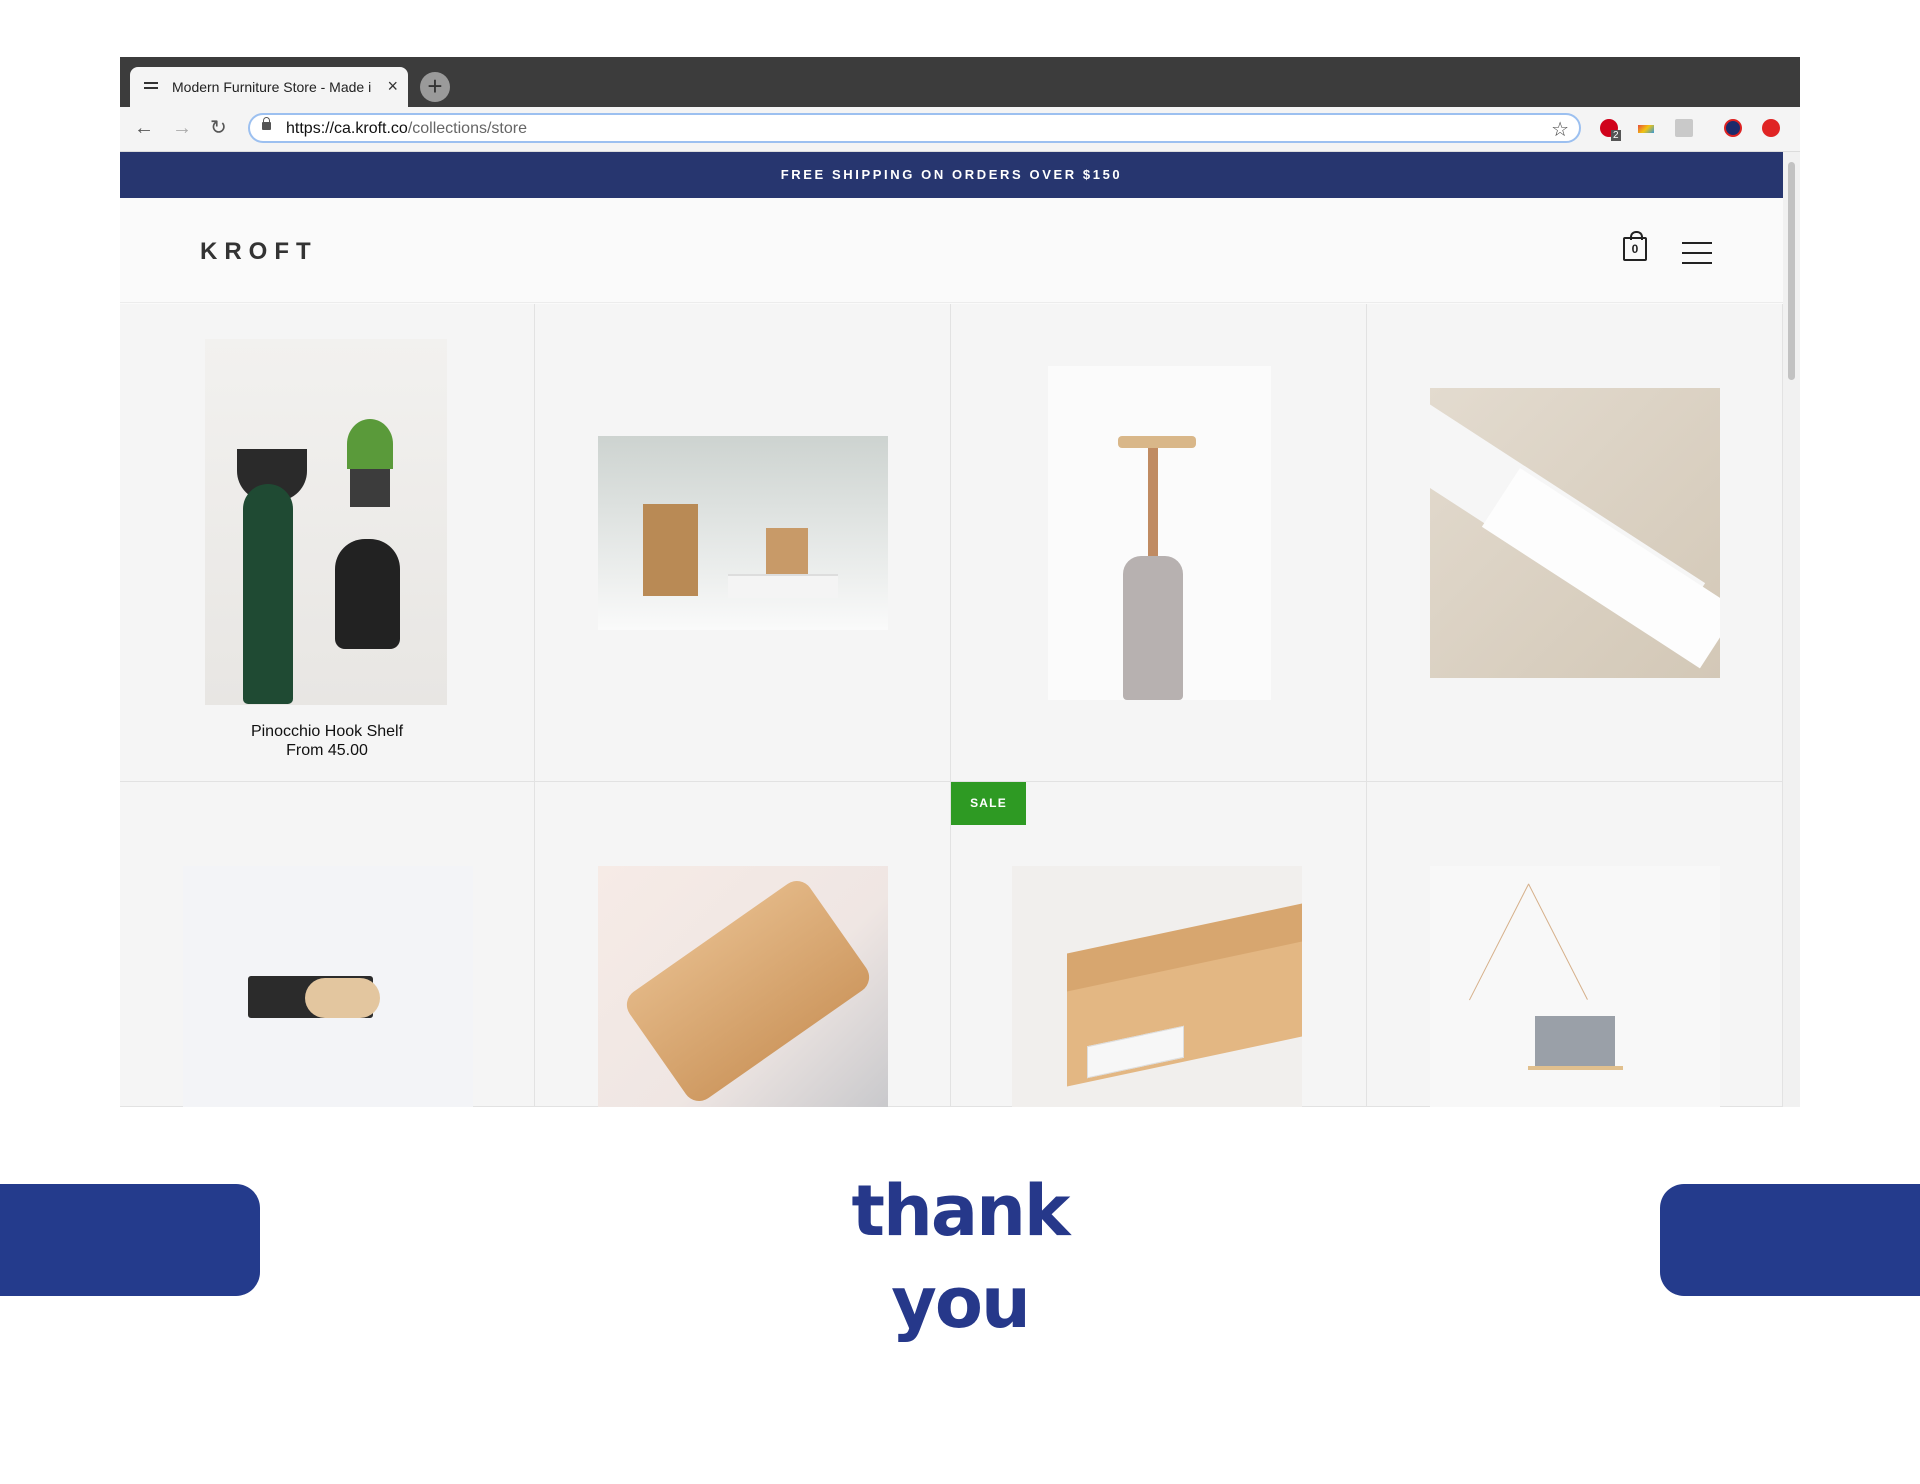 The height and width of the screenshot is (1484, 1920). Describe the element at coordinates (1791, 271) in the screenshot. I see `scrollbar-thumb` at that location.